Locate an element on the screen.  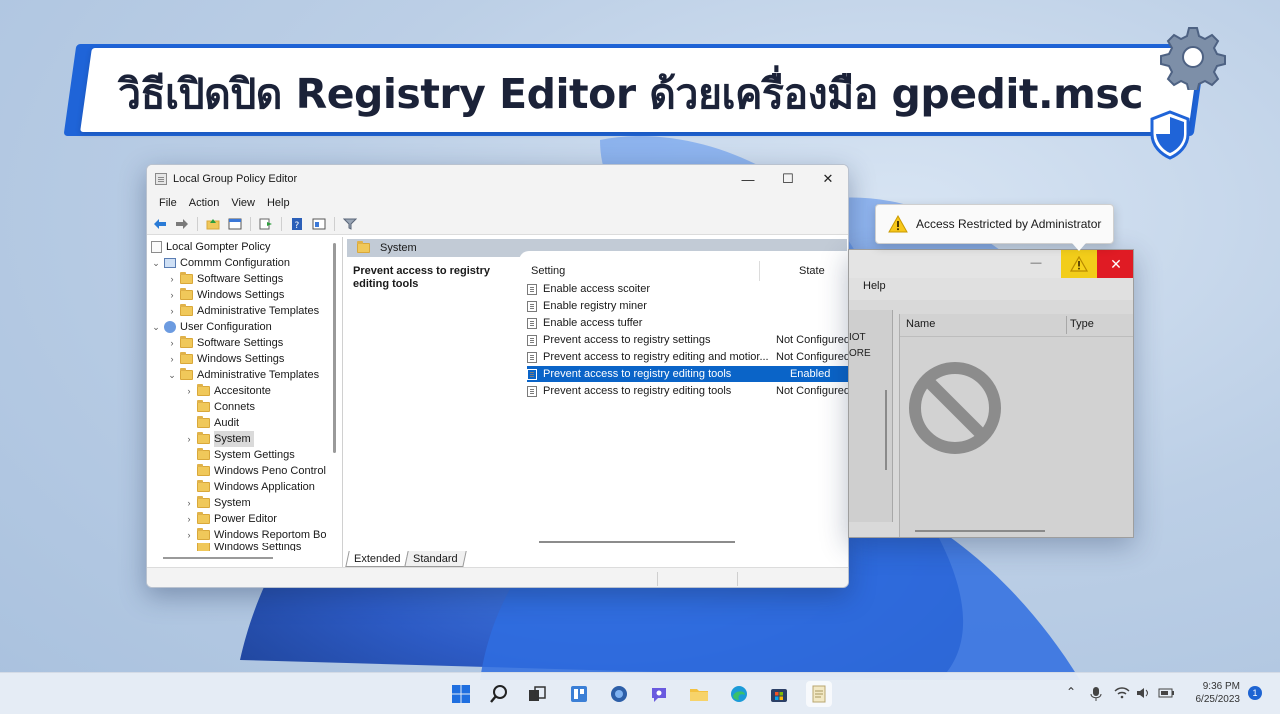
tree-item: Audit is located at coordinates (211, 423).